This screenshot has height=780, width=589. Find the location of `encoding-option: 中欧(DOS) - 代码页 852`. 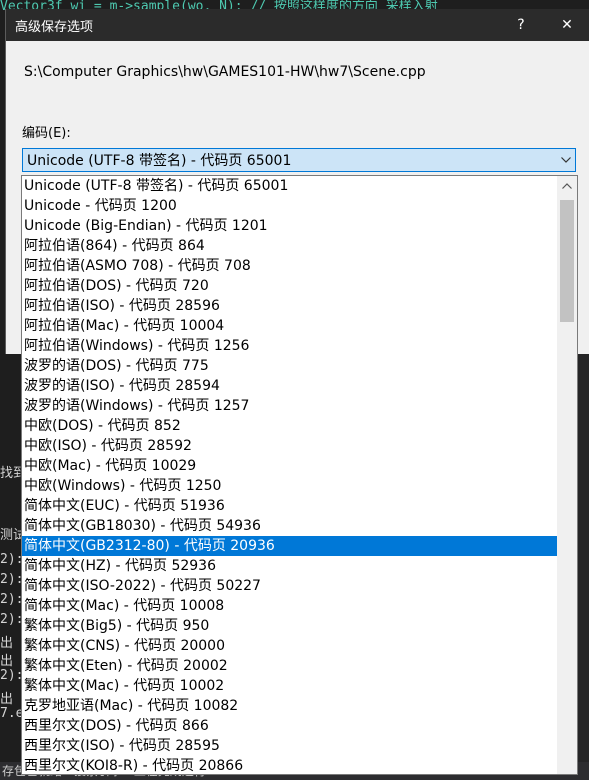

encoding-option: 中欧(DOS) - 代码页 852 is located at coordinates (289, 426).